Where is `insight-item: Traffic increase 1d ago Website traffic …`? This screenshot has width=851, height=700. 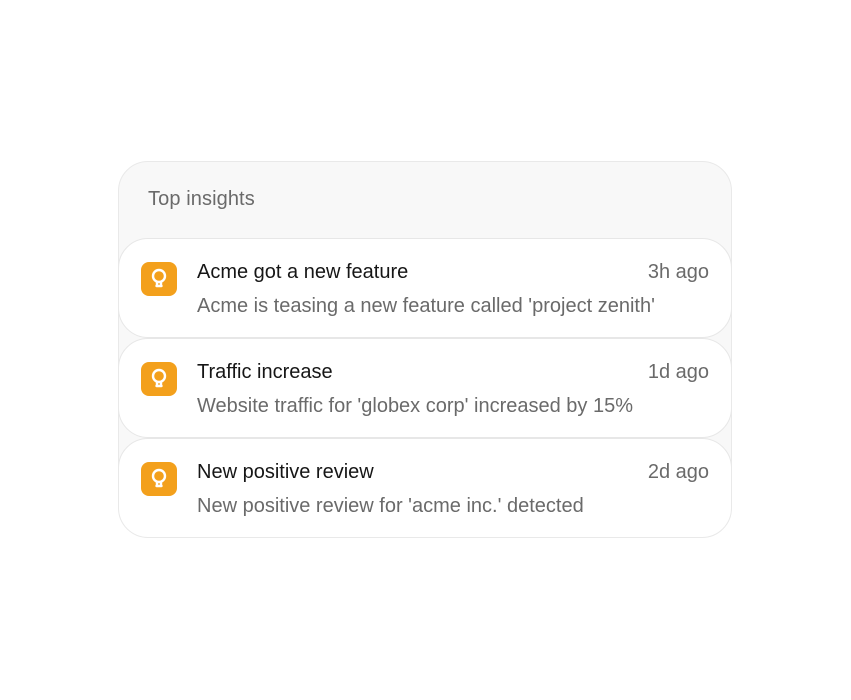
insight-item: Traffic increase 1d ago Website traffic … is located at coordinates (425, 388).